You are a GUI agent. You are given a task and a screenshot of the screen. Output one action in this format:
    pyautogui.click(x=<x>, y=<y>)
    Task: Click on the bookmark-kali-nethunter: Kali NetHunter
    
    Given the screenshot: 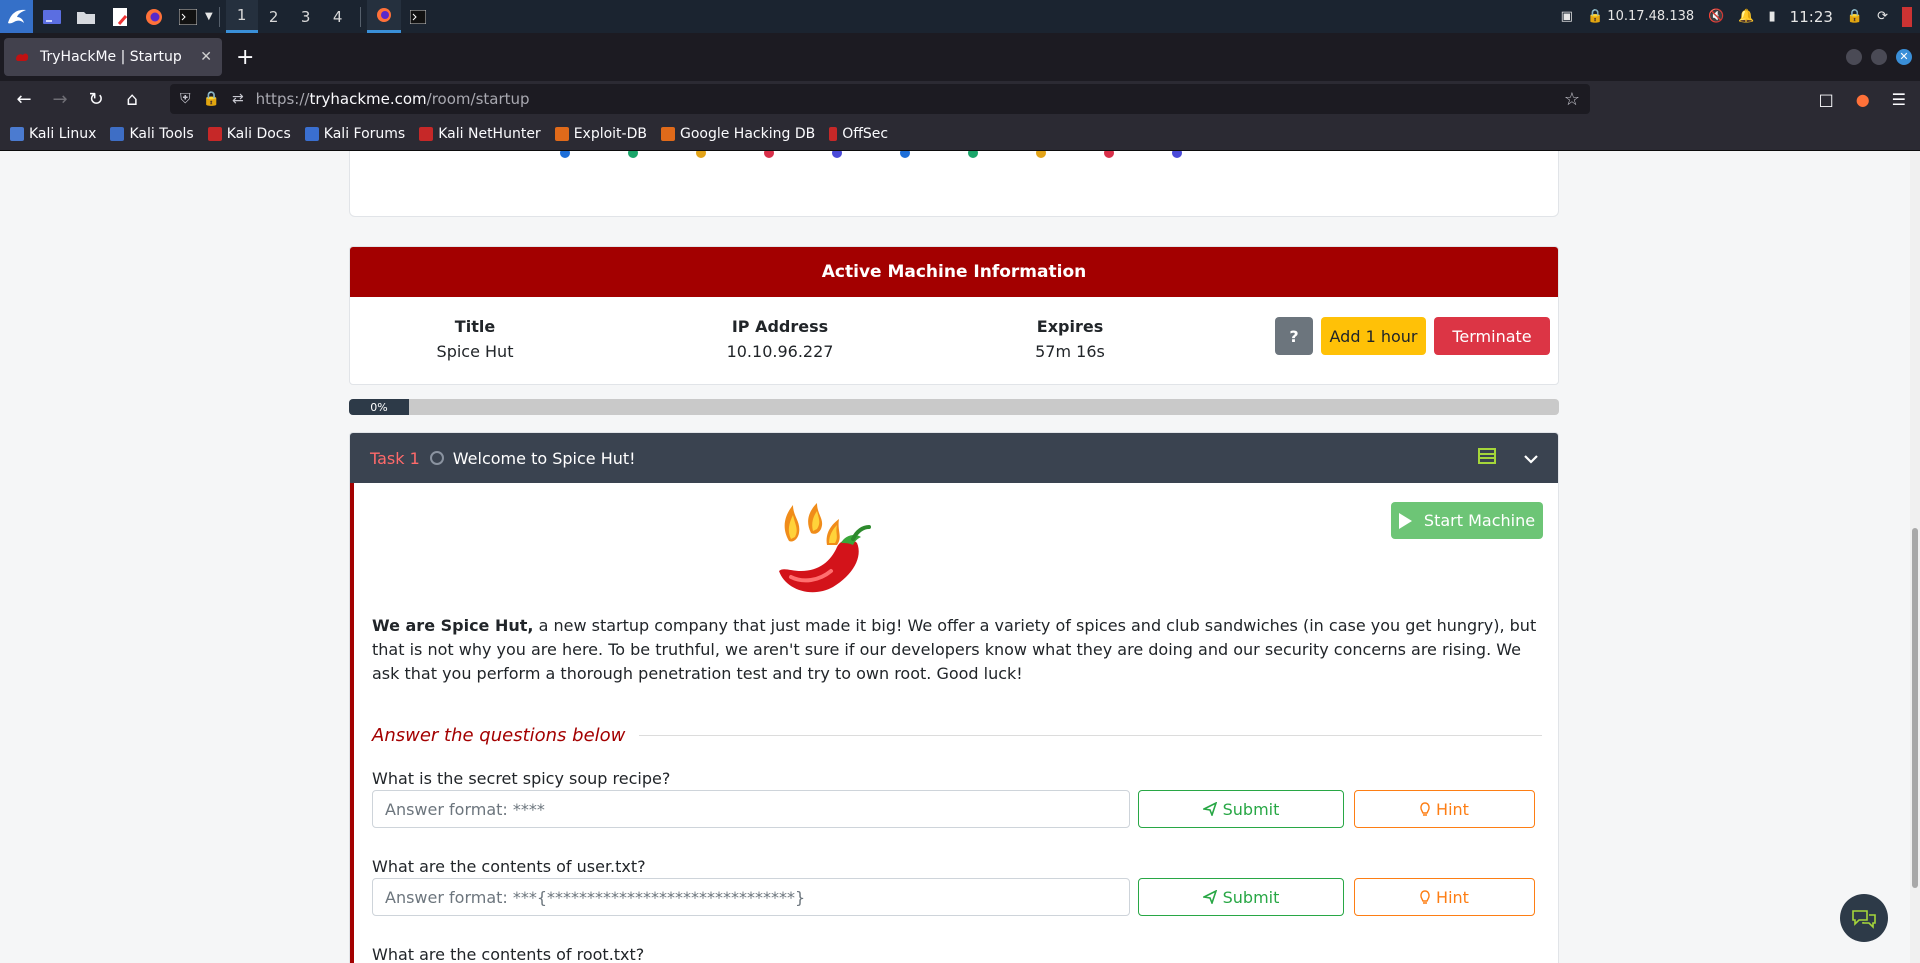 What is the action you would take?
    pyautogui.click(x=480, y=134)
    